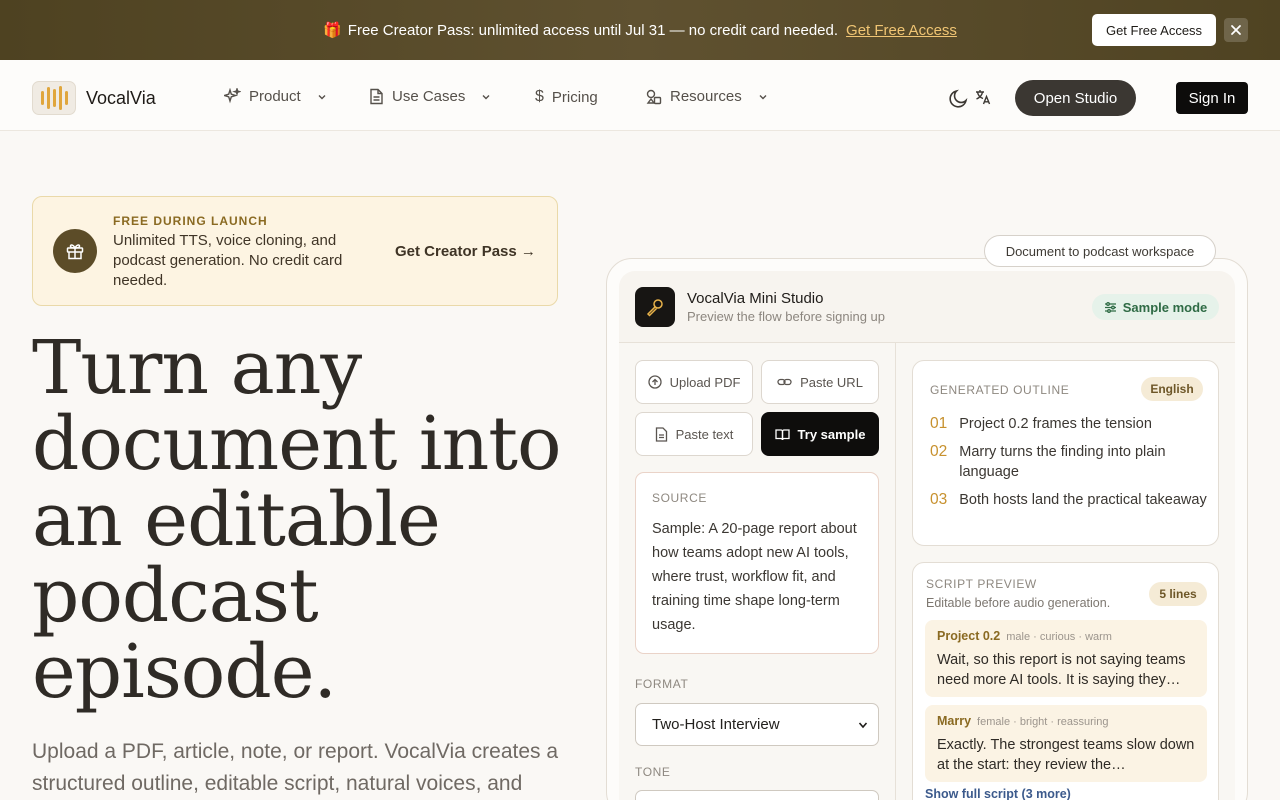 This screenshot has width=1280, height=800. Describe the element at coordinates (1059, 637) in the screenshot. I see `speaker-meta: male · curious · warm` at that location.